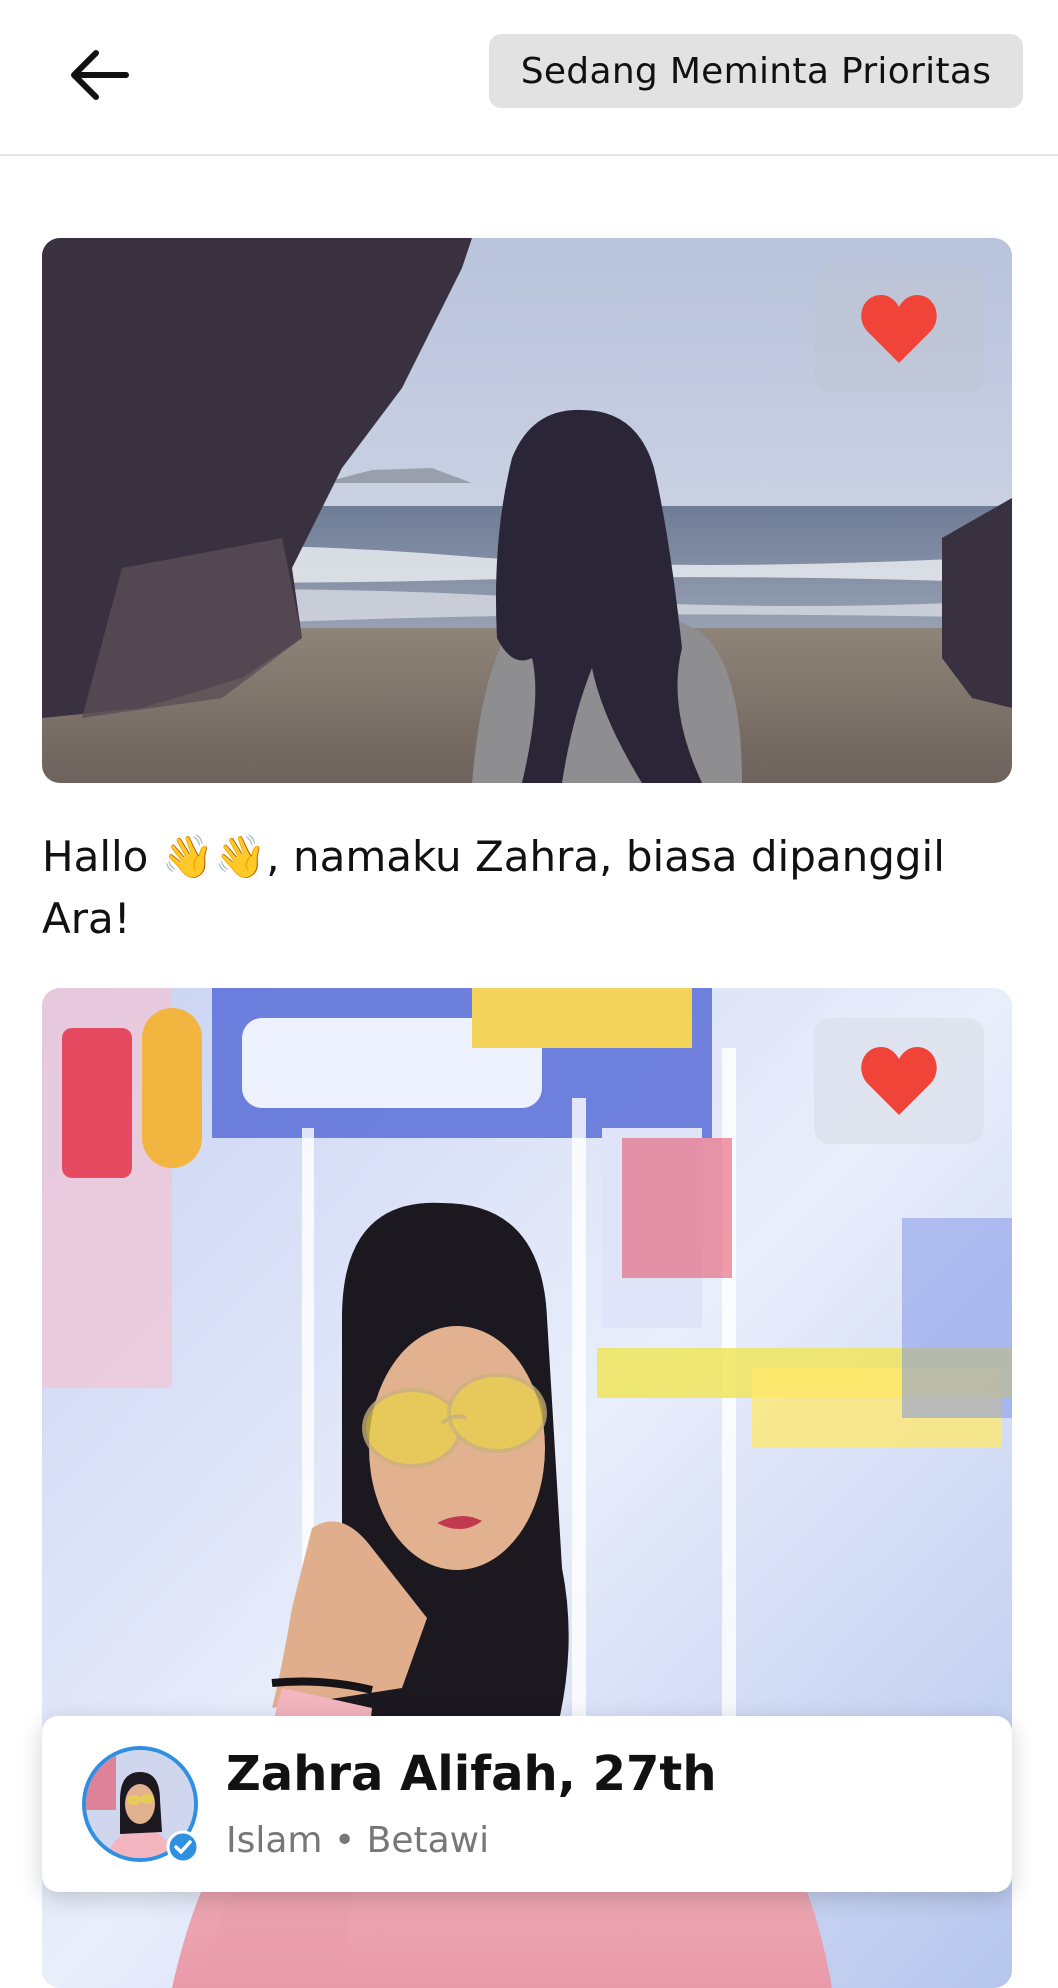 Image resolution: width=1058 pixels, height=1988 pixels. I want to click on profile-summary-card: Zahra Alifah, 27th Islam • Betawi, so click(527, 1804).